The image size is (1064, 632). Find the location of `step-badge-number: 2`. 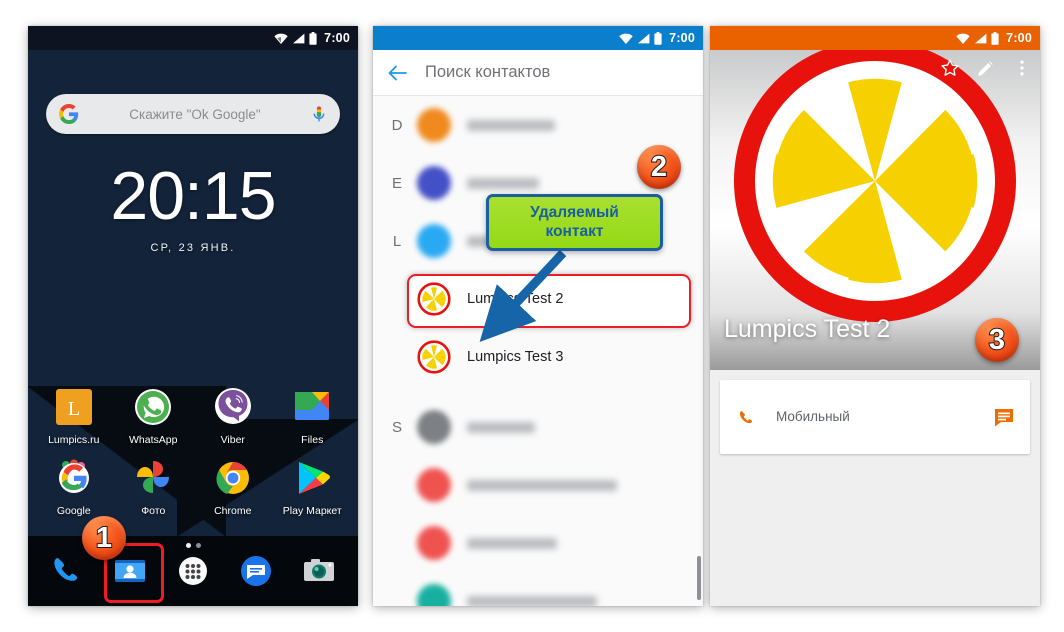

step-badge-number: 2 is located at coordinates (659, 166).